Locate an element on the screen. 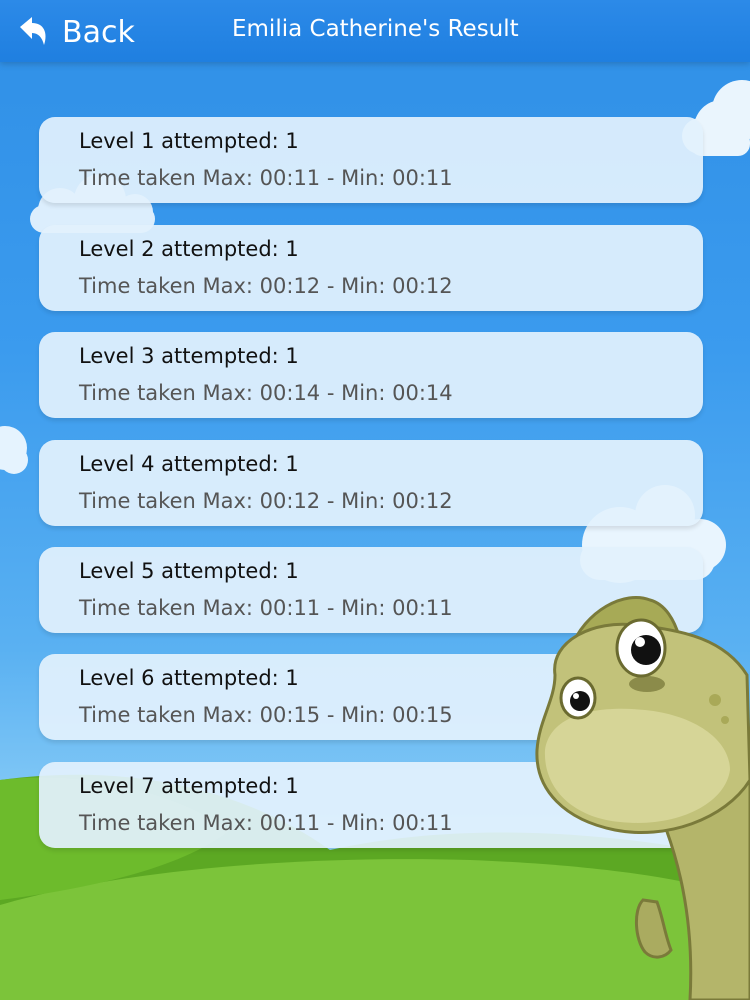 The width and height of the screenshot is (750, 1000). attempt-label: Level 6 attempted: 1 is located at coordinates (189, 678).